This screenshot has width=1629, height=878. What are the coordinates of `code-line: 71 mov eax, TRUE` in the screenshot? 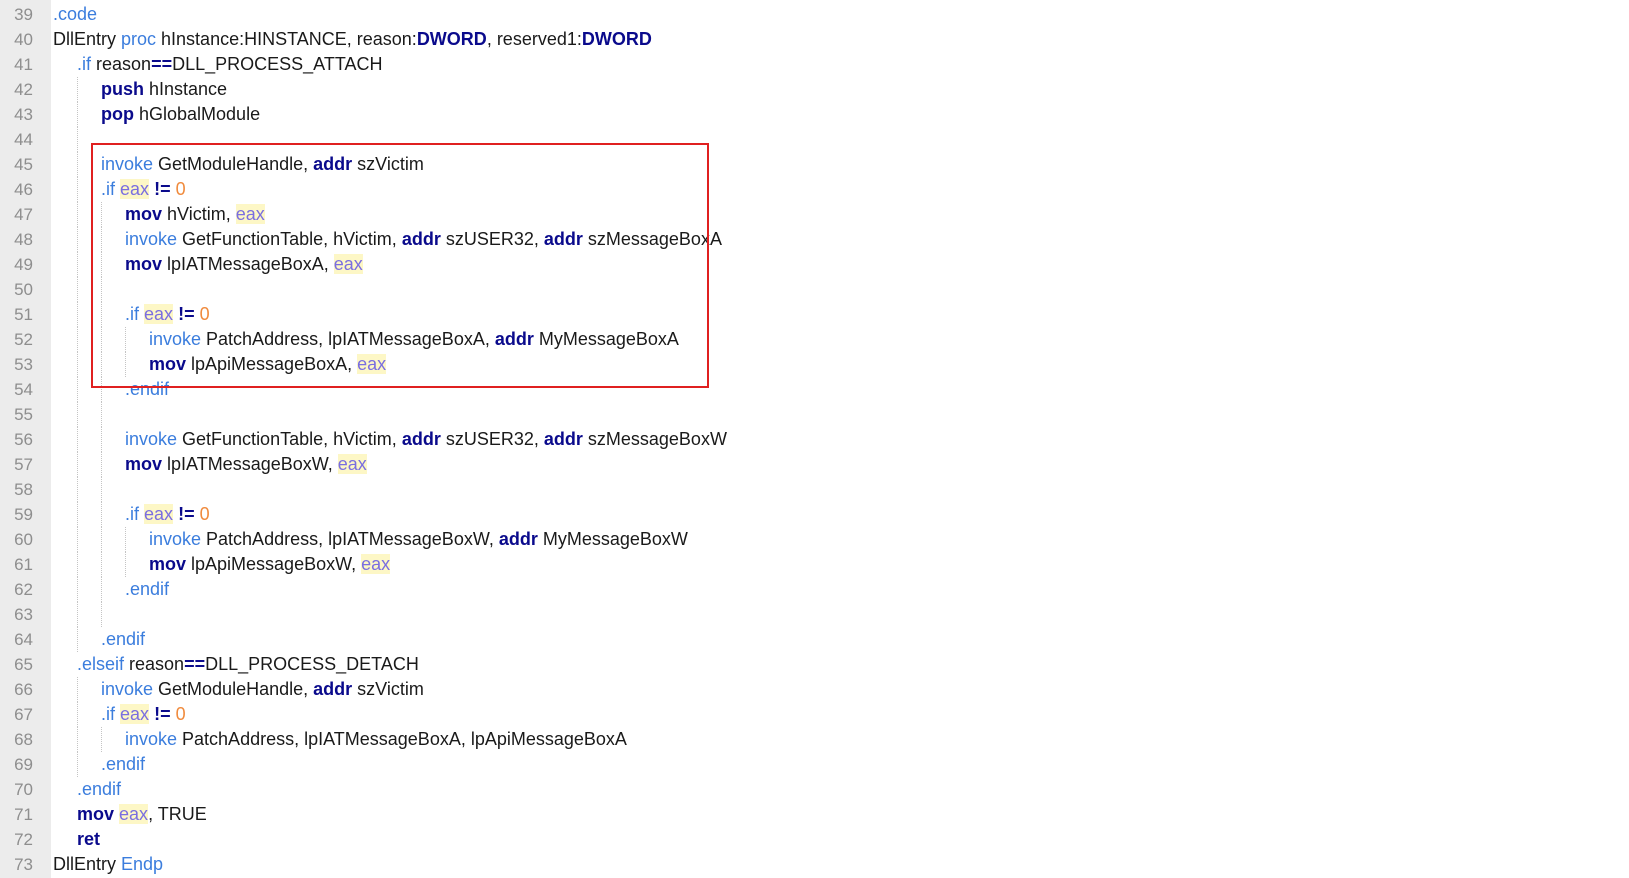 It's located at (814, 814).